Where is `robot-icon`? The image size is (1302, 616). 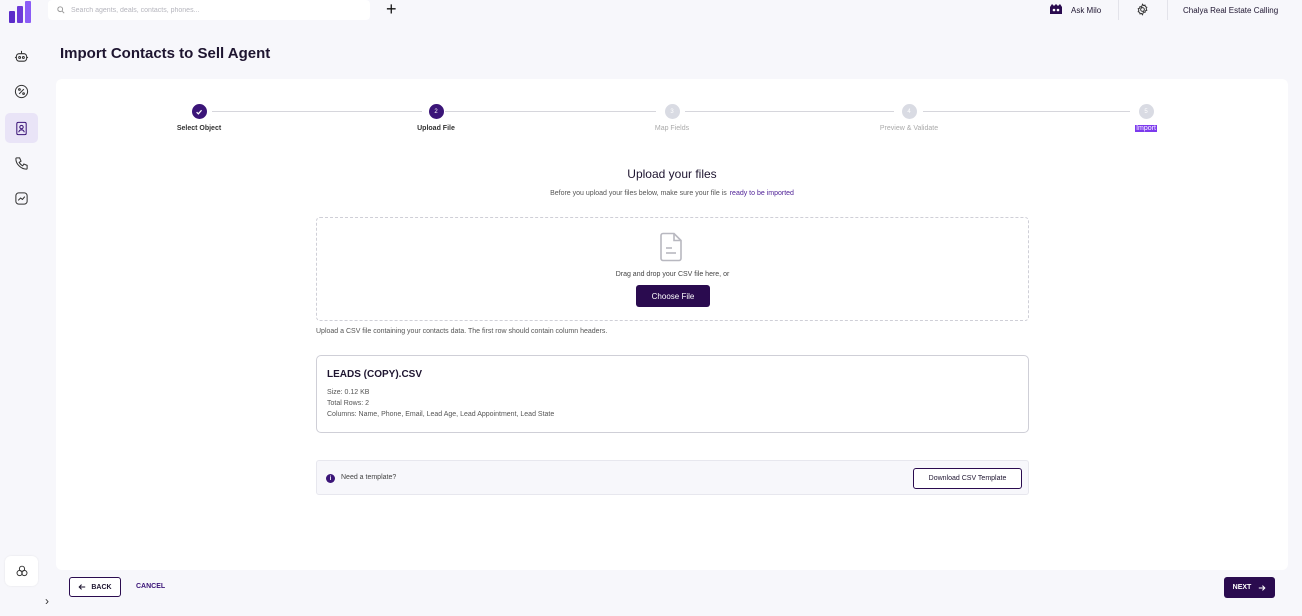 robot-icon is located at coordinates (21, 56).